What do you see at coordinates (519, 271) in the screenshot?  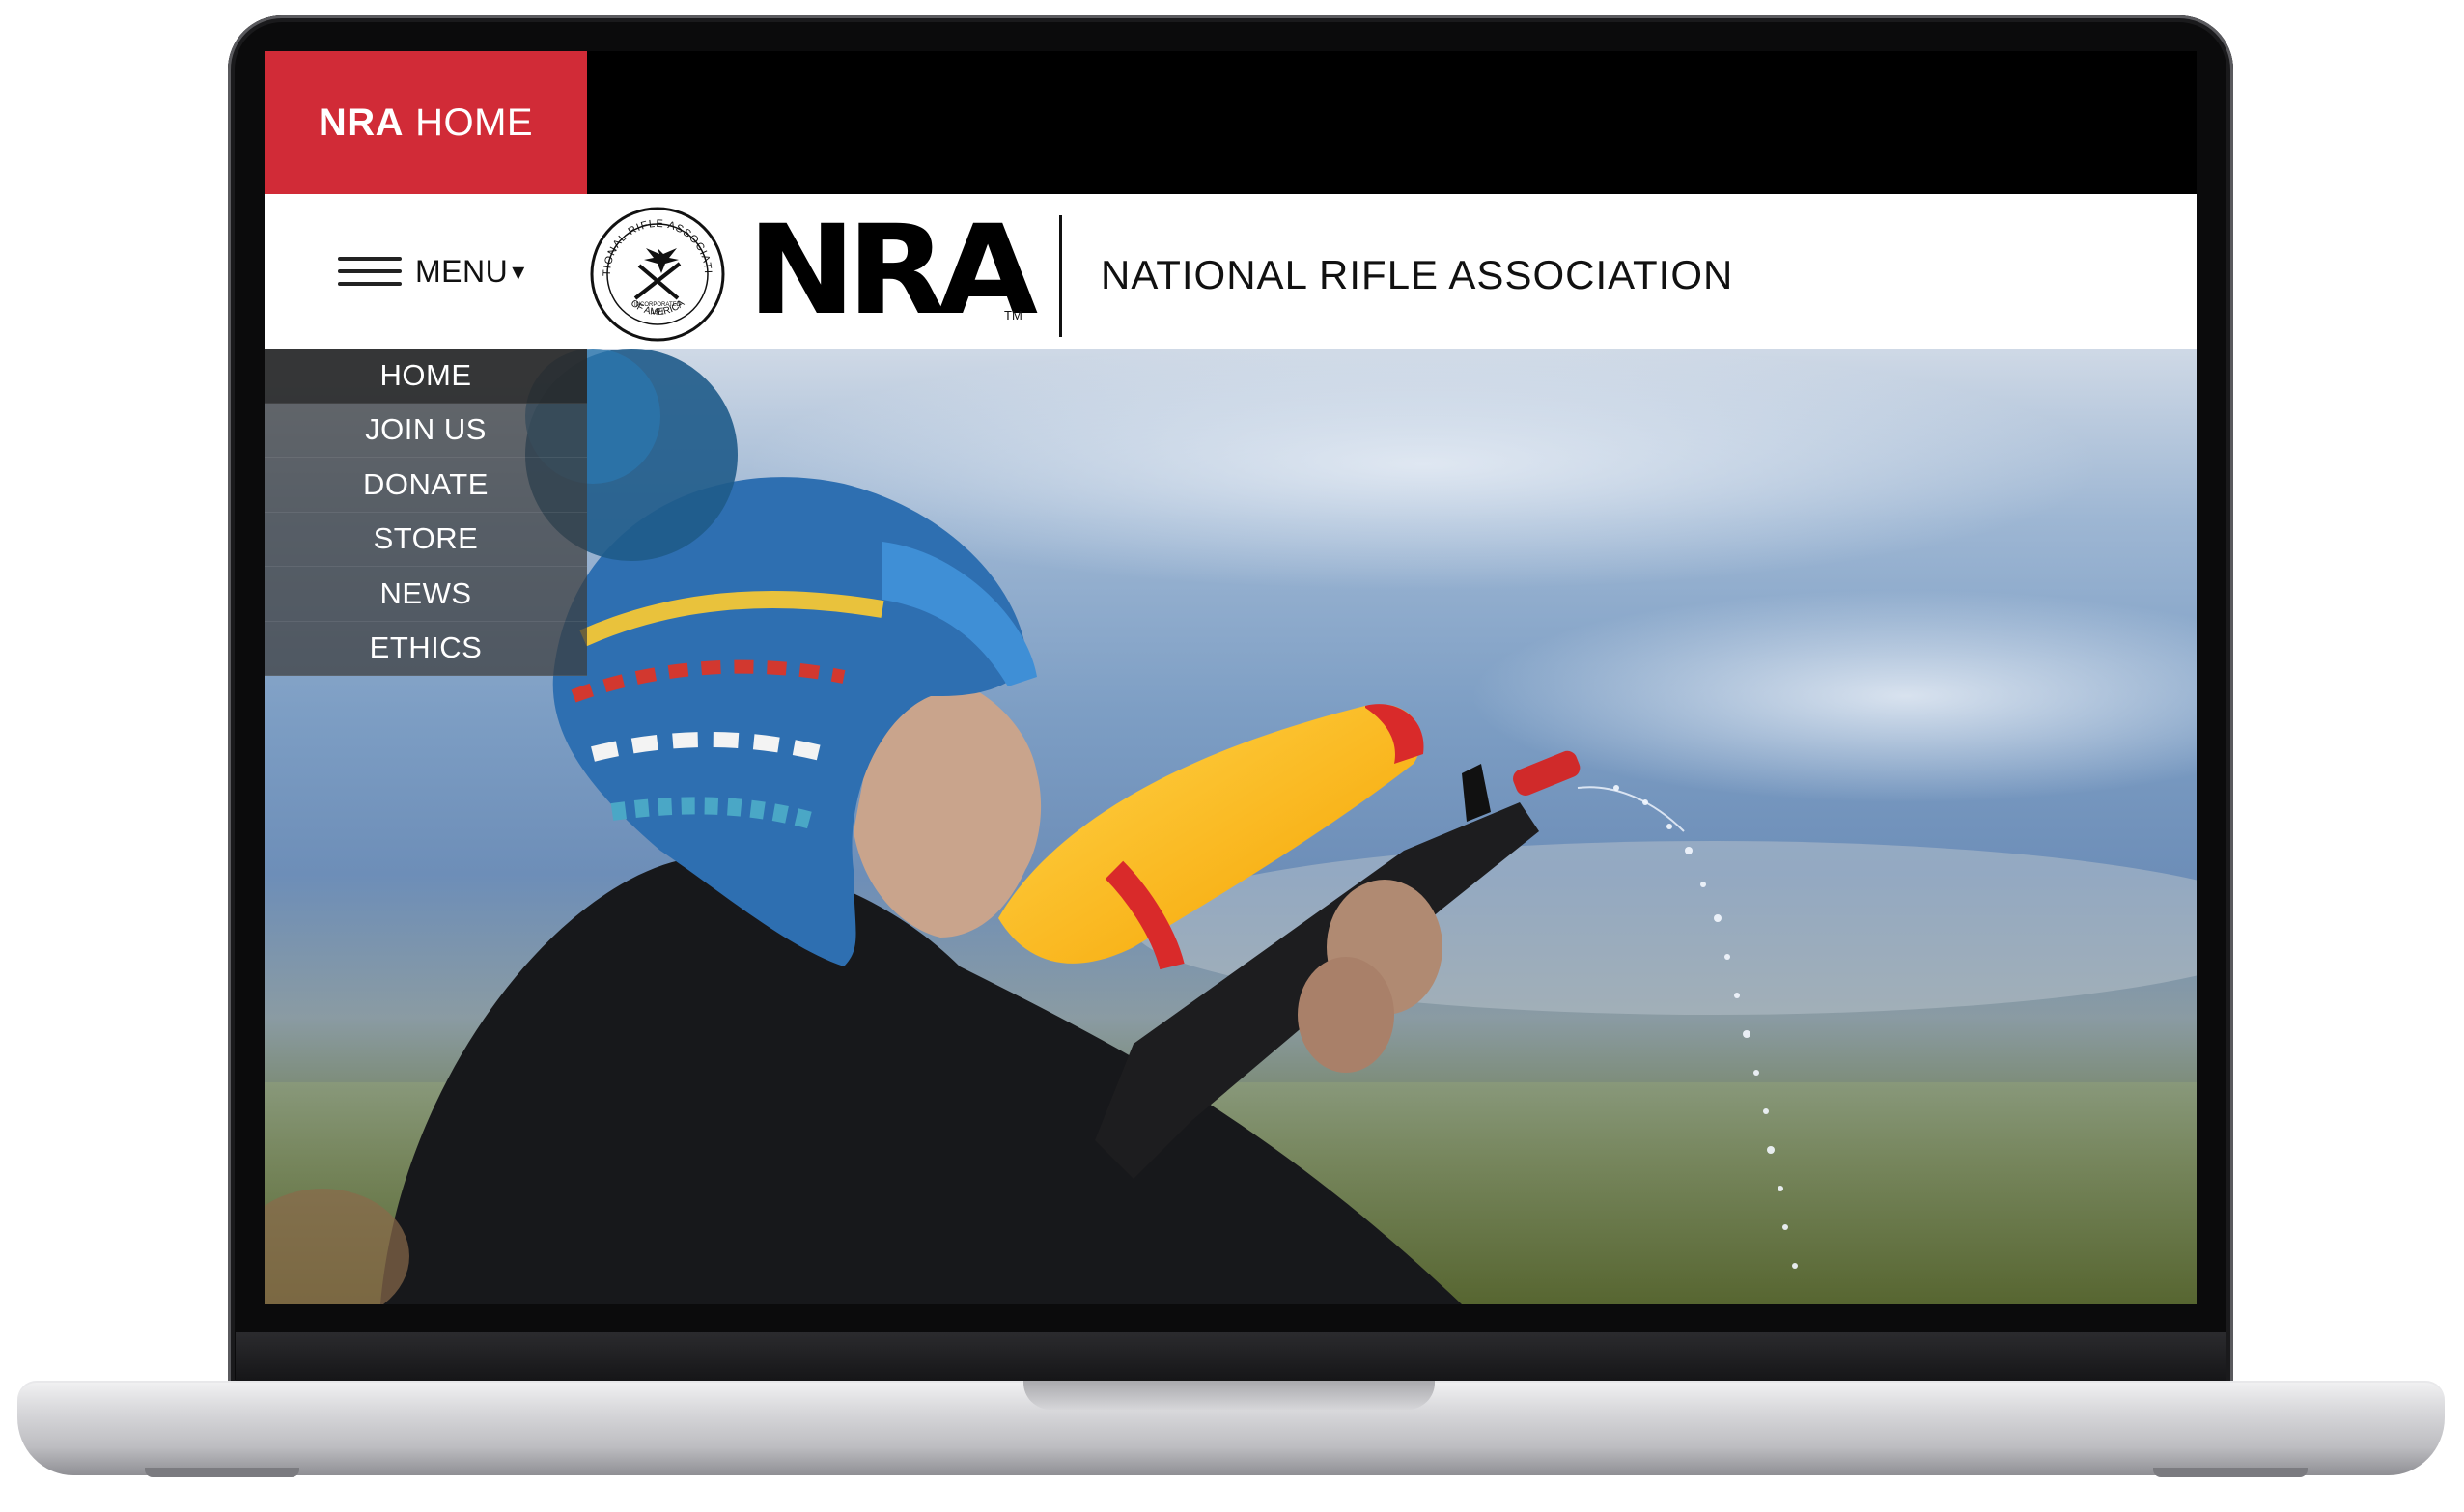 I see `chevron-down-icon: ▾` at bounding box center [519, 271].